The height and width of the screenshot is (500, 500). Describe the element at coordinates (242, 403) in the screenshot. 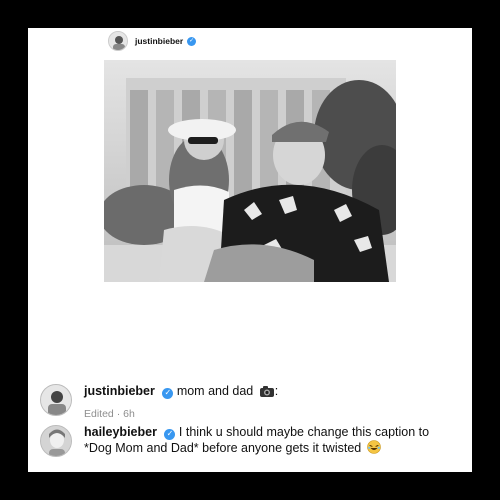

I see `comment-item: justinbieber ✓ mom and dad : Edited · 6h` at that location.